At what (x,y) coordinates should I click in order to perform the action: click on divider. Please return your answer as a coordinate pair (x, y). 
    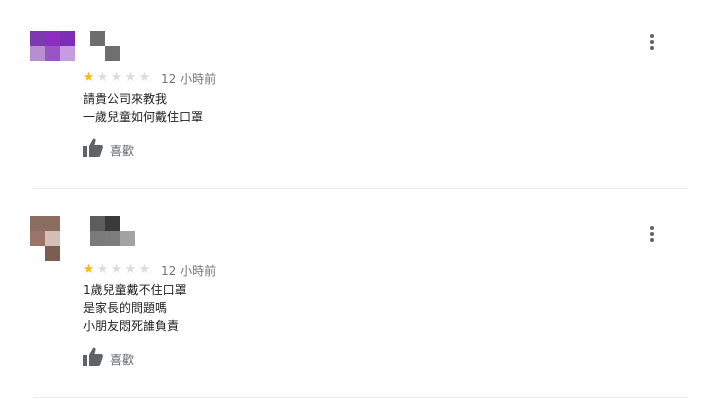
    Looking at the image, I should click on (360, 397).